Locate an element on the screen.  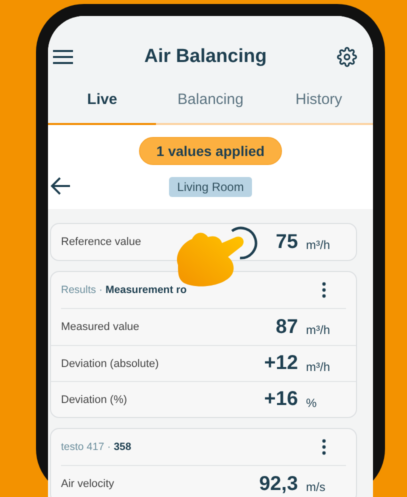
status-pill: 1 values applied is located at coordinates (210, 151).